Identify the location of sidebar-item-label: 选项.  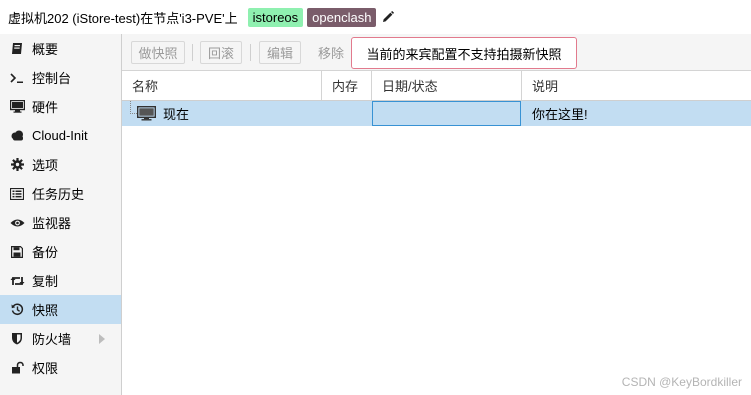
(45, 165).